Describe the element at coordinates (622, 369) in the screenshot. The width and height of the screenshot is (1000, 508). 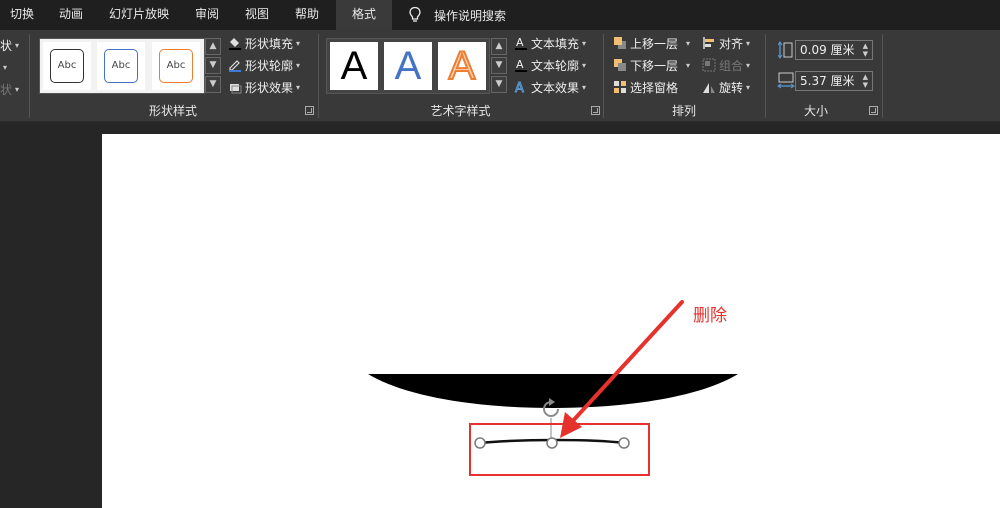
I see `annotation-arrow` at that location.